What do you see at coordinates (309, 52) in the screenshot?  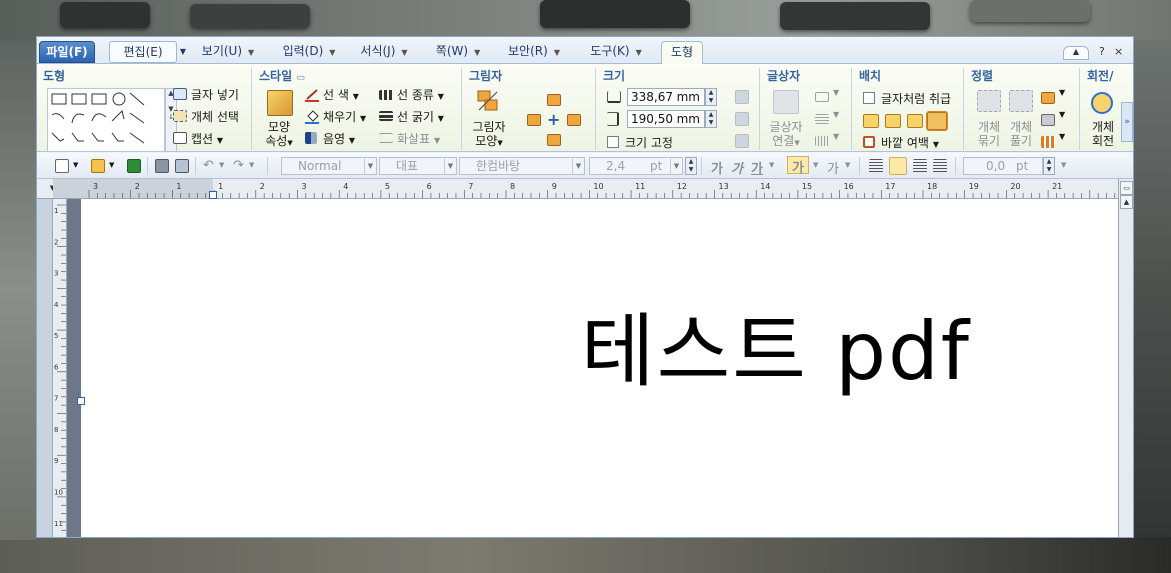 I see `tab-insert: 입력(D) ▼` at bounding box center [309, 52].